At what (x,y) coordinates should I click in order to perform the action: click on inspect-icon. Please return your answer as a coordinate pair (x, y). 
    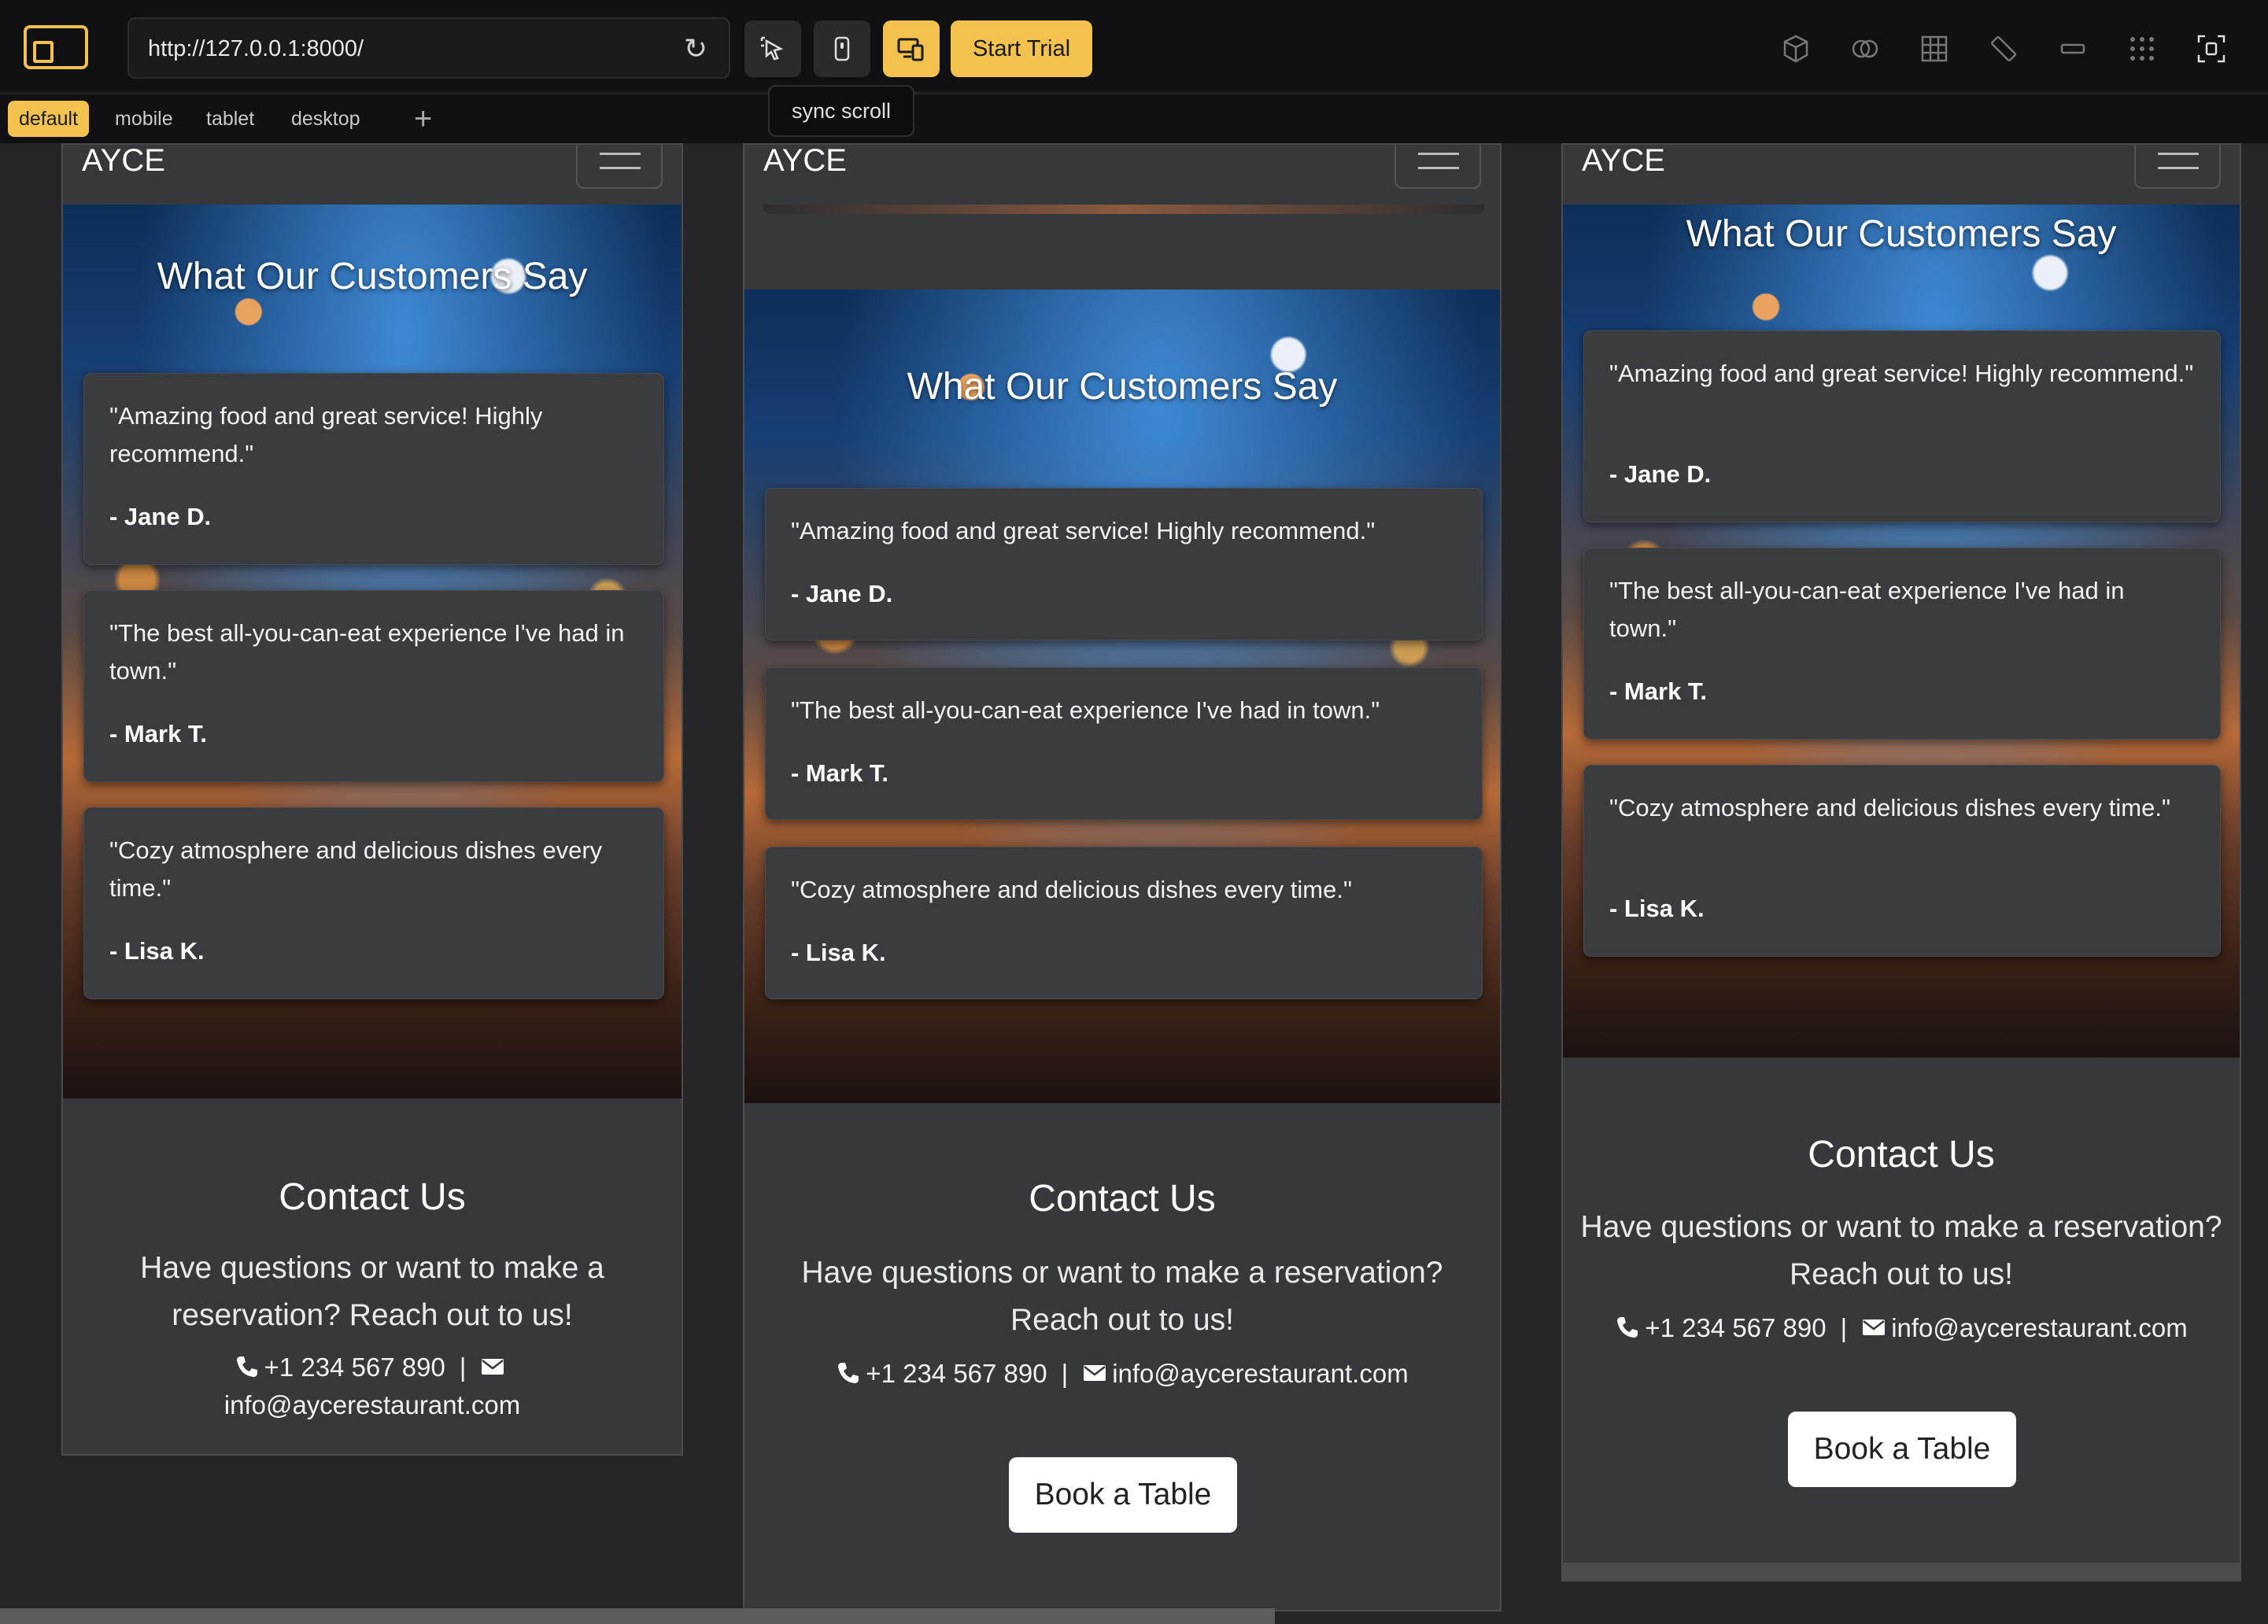
    Looking at the image, I should click on (772, 48).